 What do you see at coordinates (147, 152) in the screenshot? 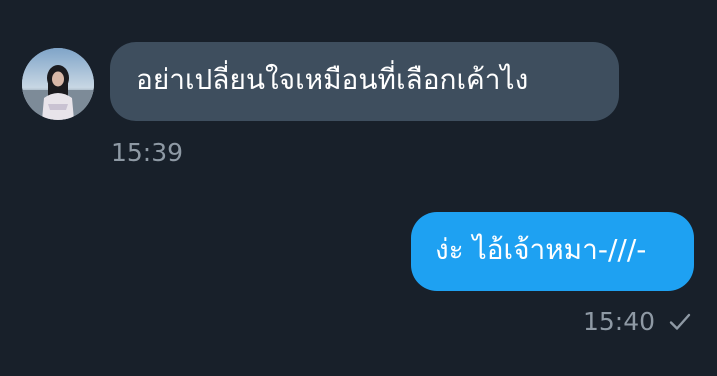
I see `incoming-message-timestamp: 15:39` at bounding box center [147, 152].